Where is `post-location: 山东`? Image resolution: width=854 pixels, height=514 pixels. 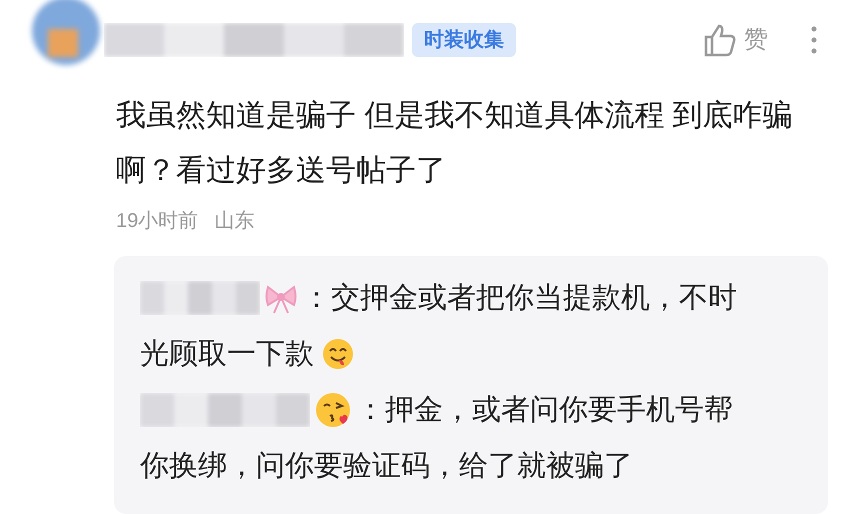
post-location: 山东 is located at coordinates (234, 221).